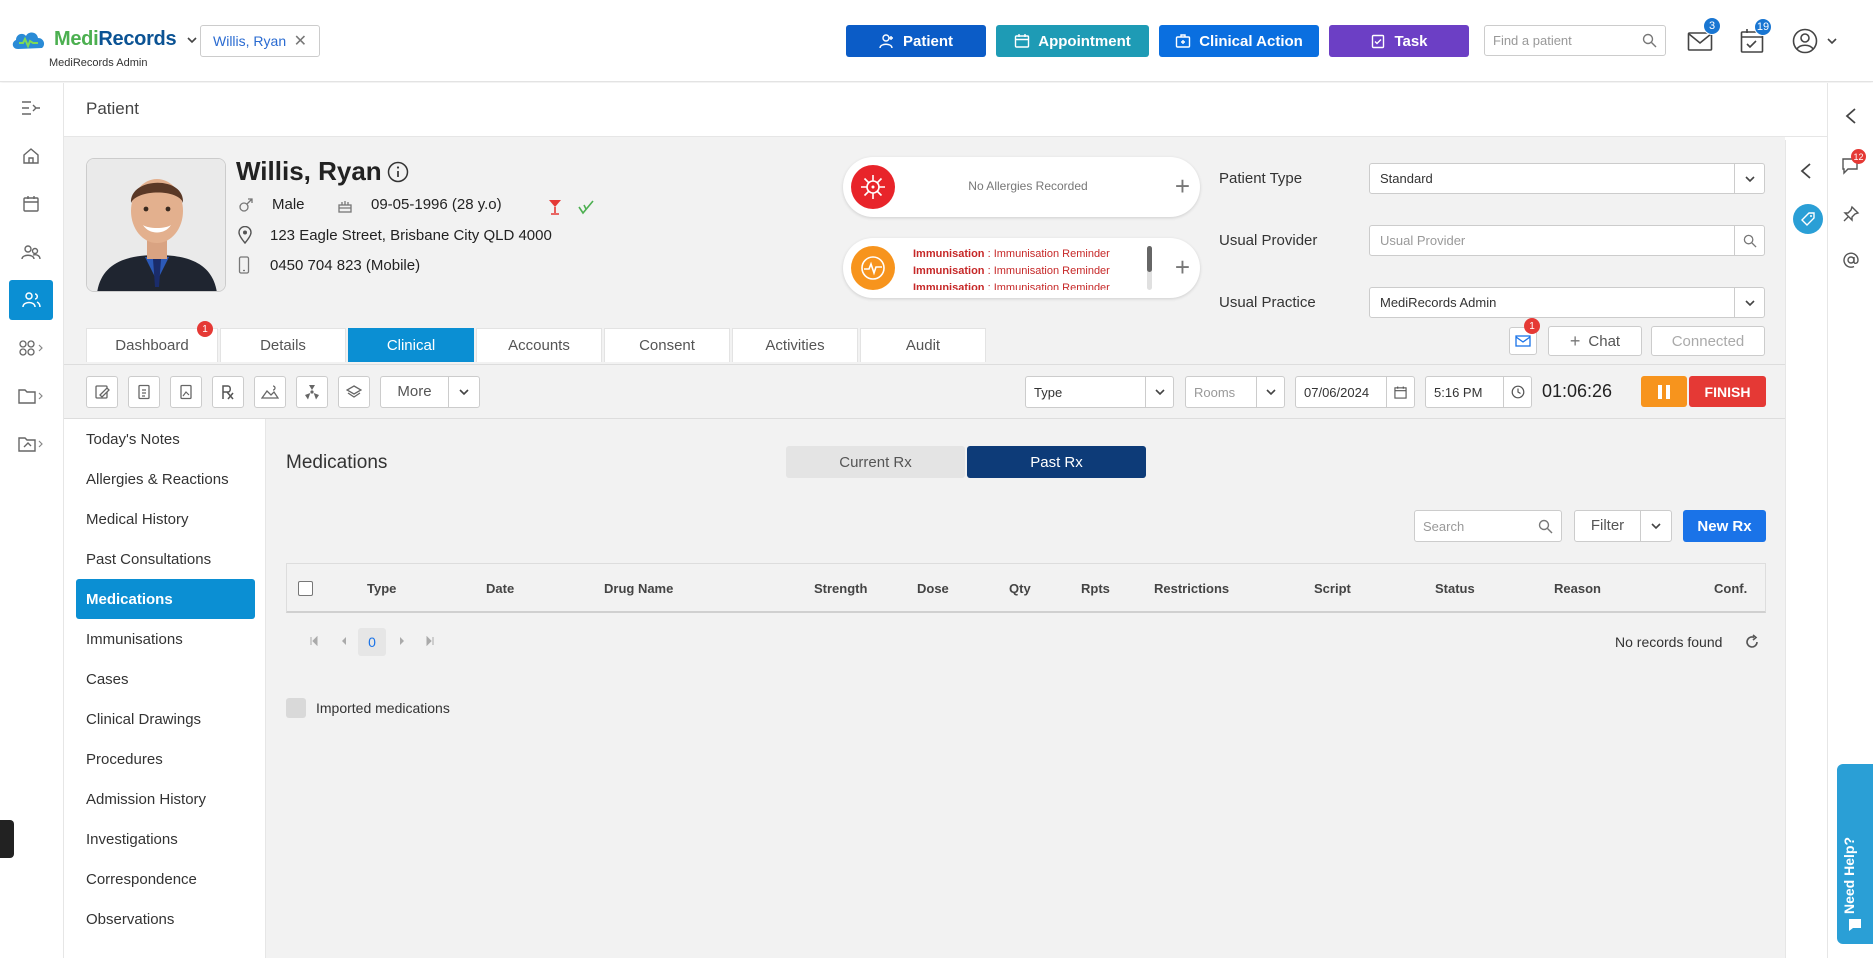  I want to click on education-tool, so click(354, 392).